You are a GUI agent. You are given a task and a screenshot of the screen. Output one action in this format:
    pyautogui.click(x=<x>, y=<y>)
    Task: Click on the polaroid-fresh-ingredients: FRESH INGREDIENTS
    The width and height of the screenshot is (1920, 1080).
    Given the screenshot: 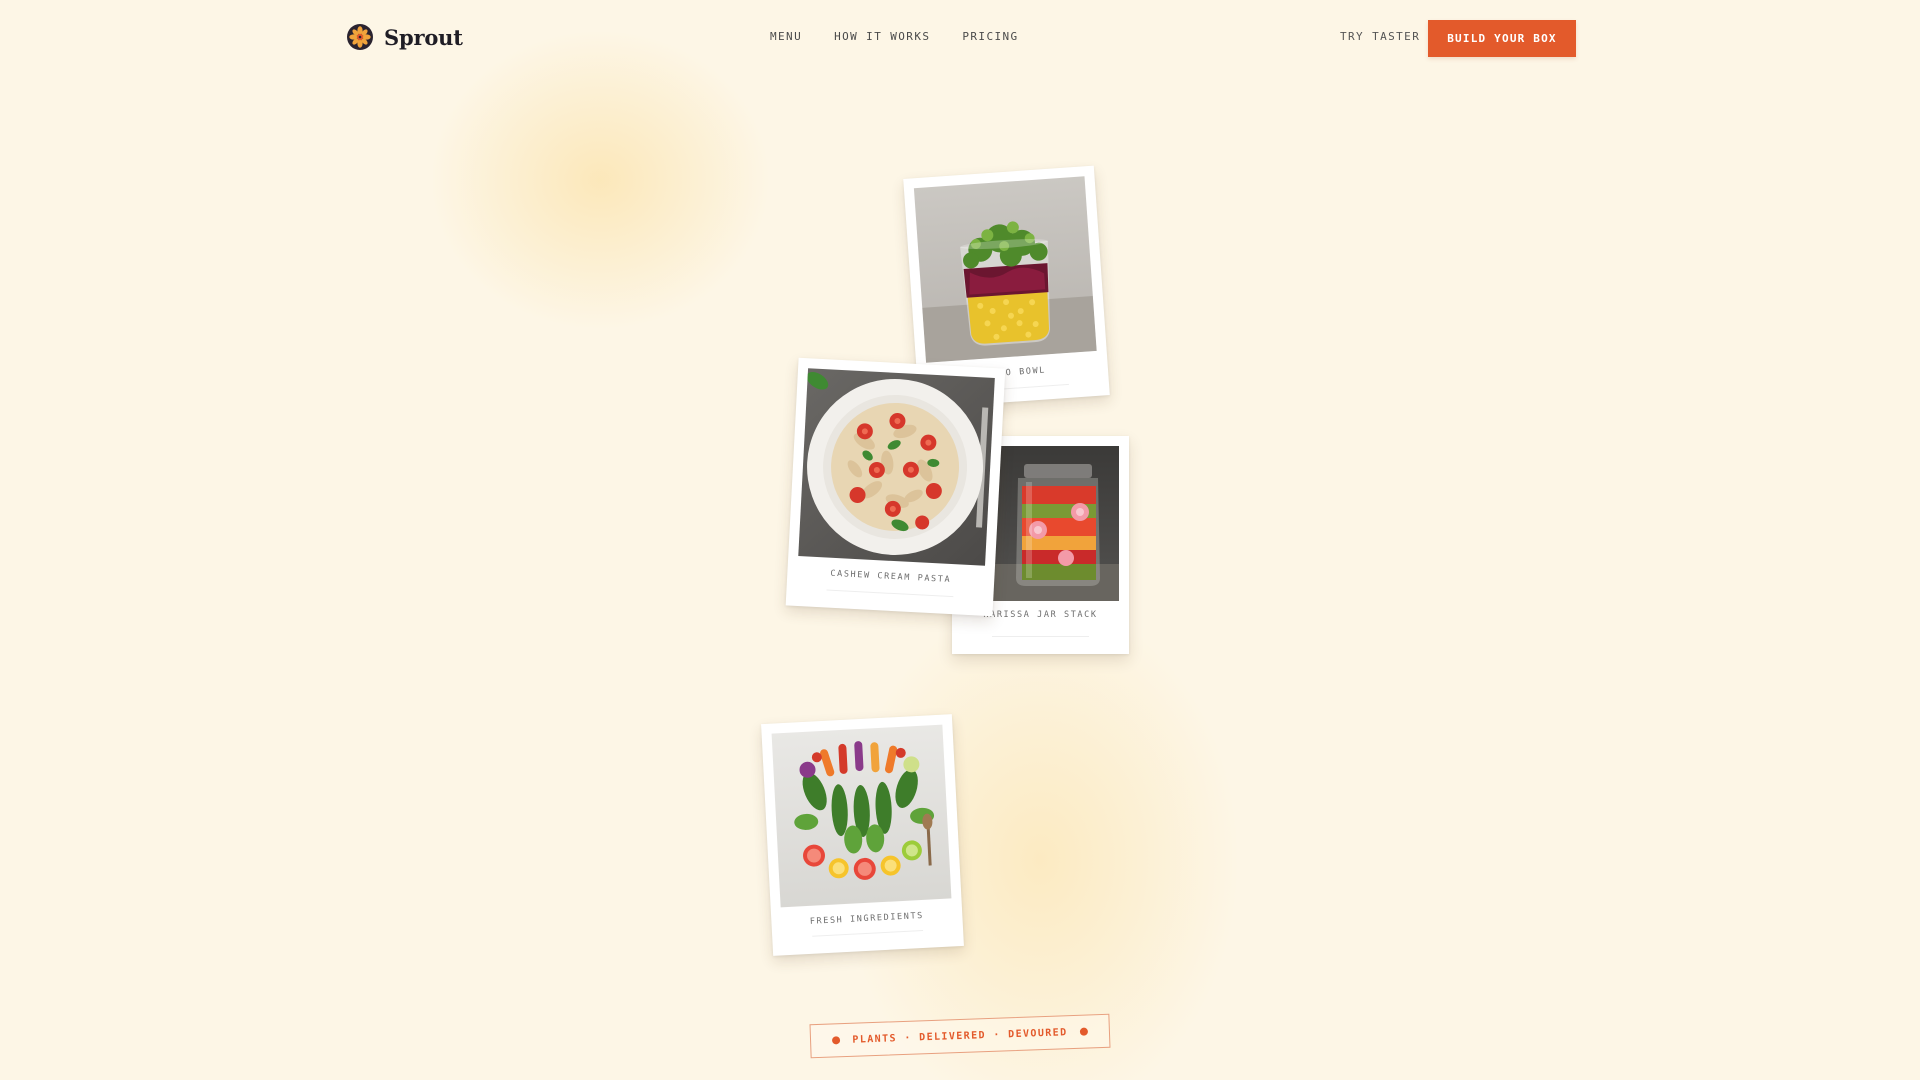 What is the action you would take?
    pyautogui.click(x=862, y=835)
    